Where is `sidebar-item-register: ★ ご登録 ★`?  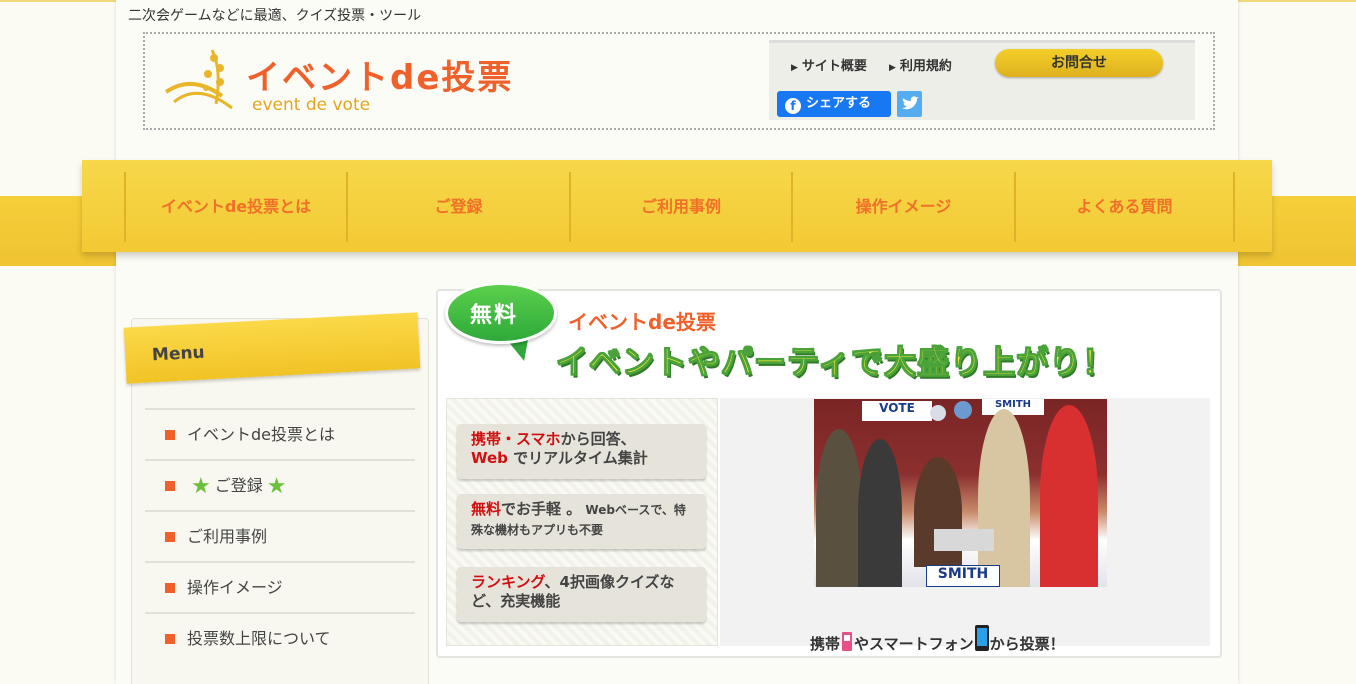
sidebar-item-register: ★ ご登録 ★ is located at coordinates (280, 484).